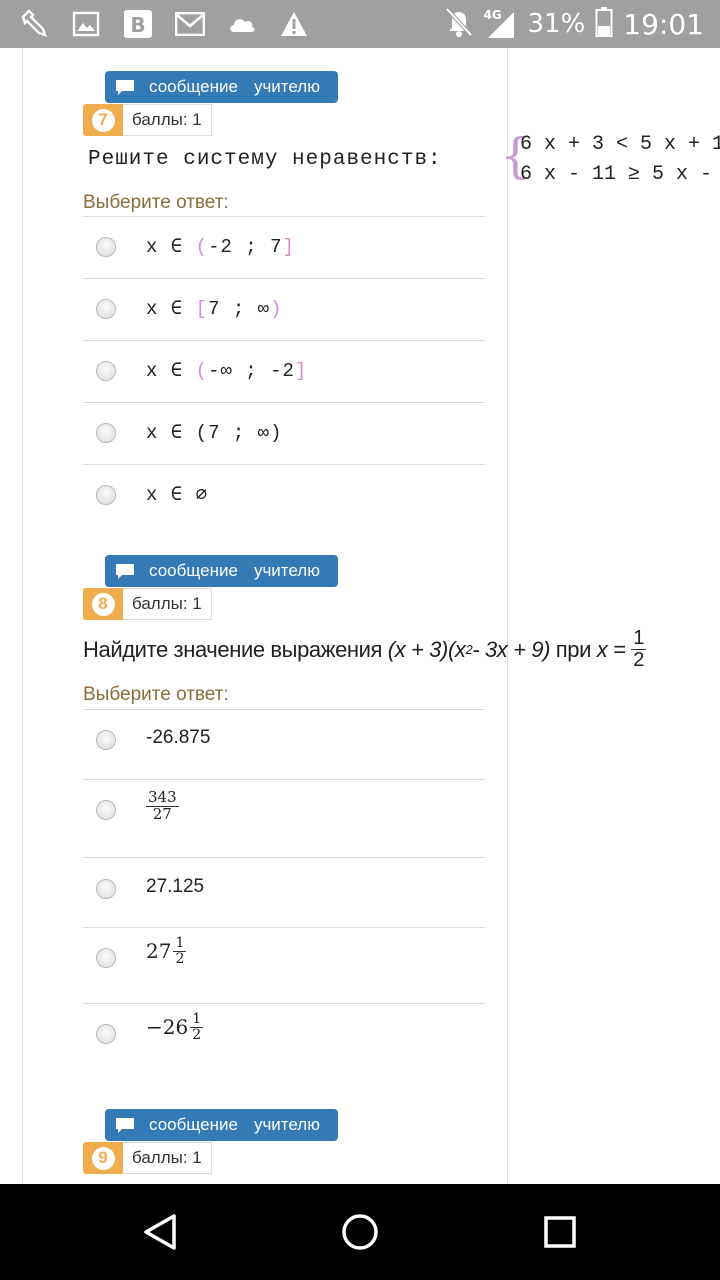  Describe the element at coordinates (459, 24) in the screenshot. I see `mute-icon` at that location.